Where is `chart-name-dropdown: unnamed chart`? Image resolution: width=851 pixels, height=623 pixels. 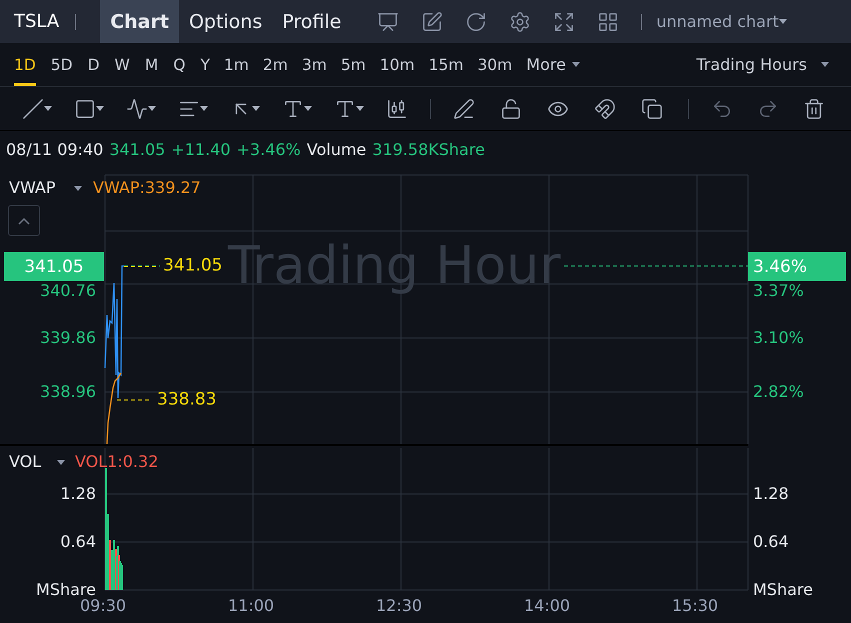 chart-name-dropdown: unnamed chart is located at coordinates (721, 21).